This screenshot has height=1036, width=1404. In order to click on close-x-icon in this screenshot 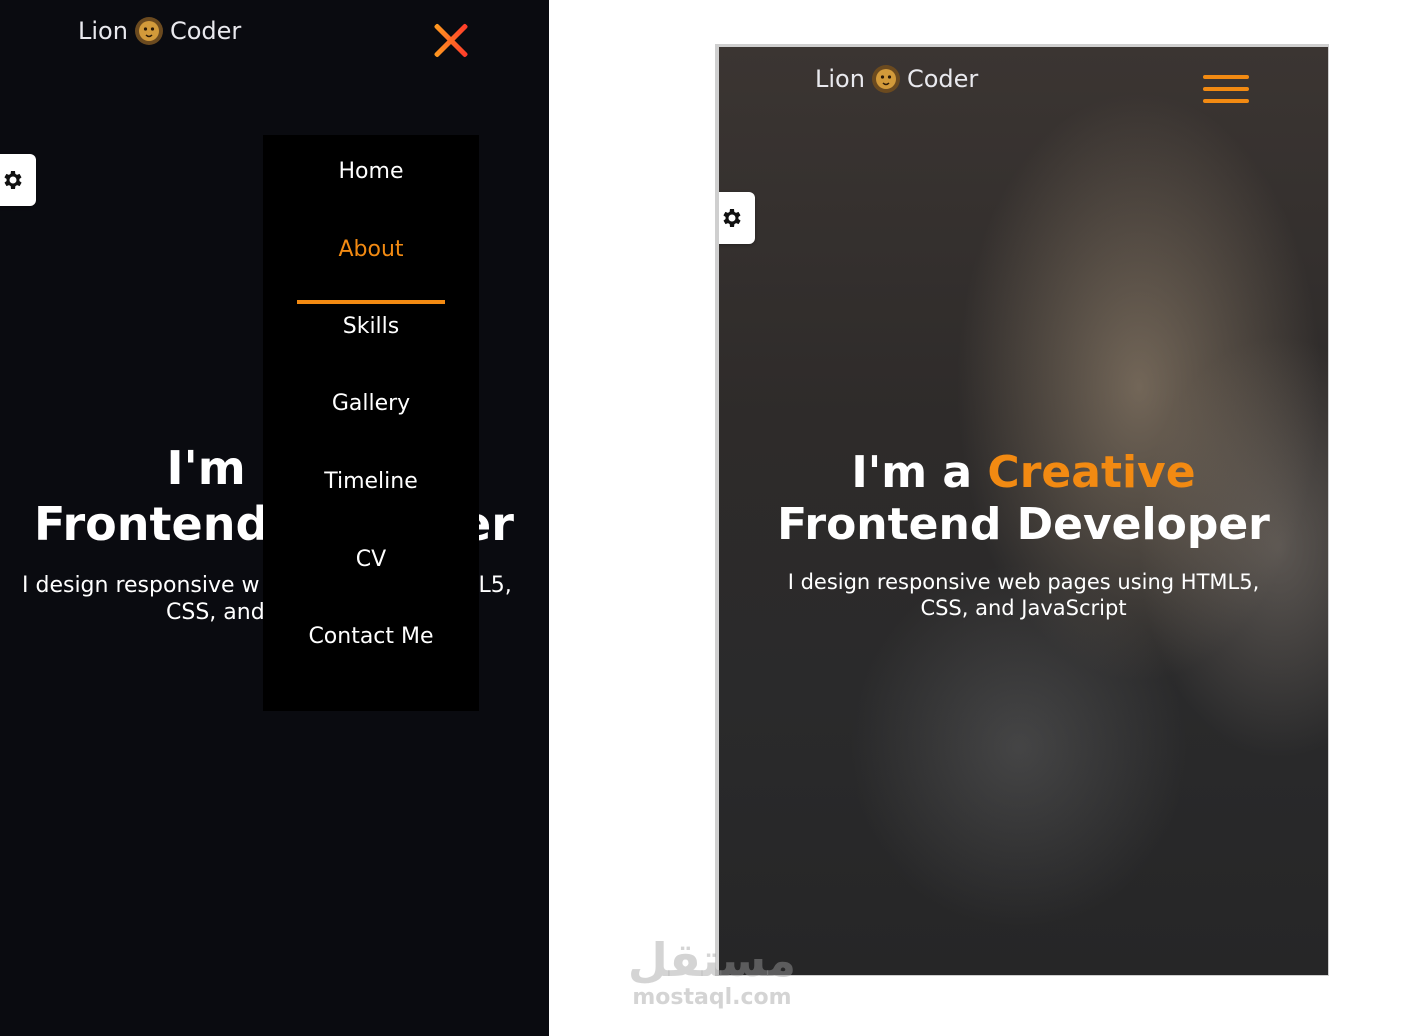, I will do `click(451, 41)`.